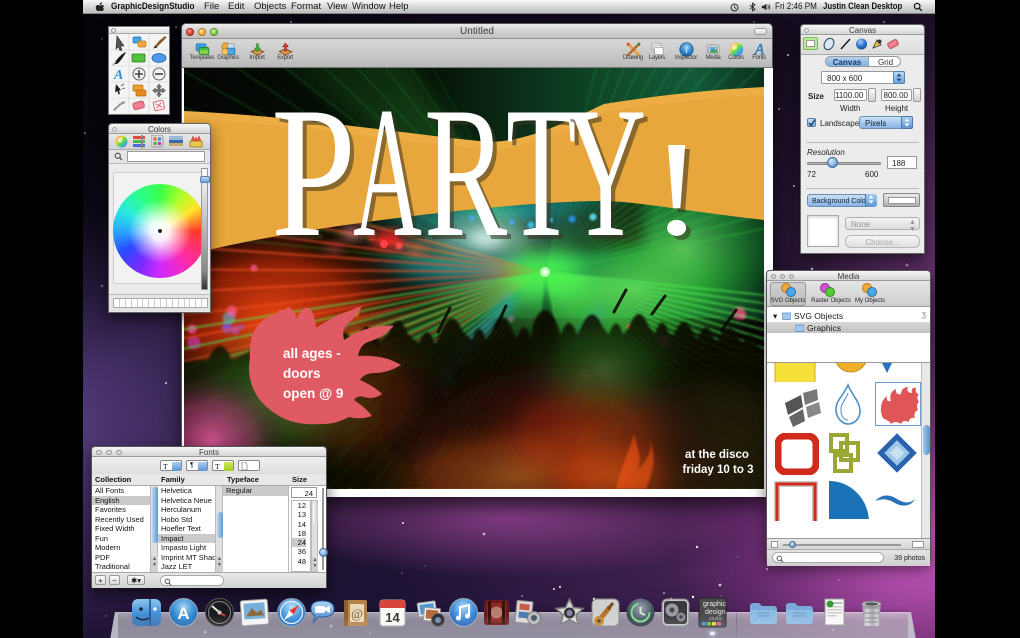 The image size is (1020, 638). What do you see at coordinates (717, 455) in the screenshot?
I see `svg-text: at the disco` at bounding box center [717, 455].